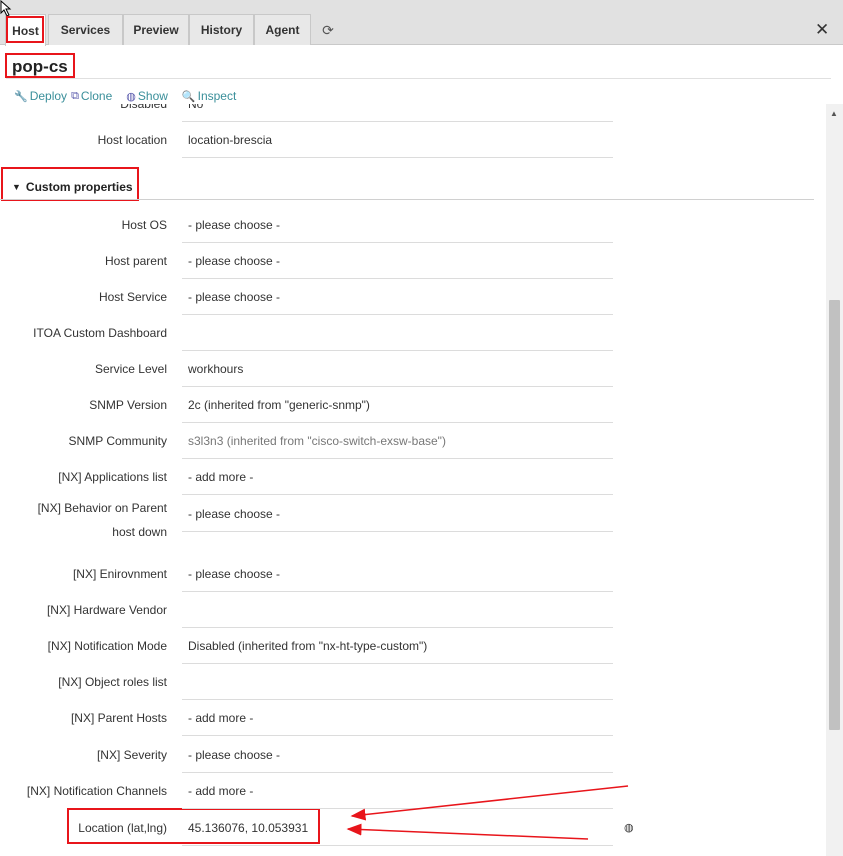  What do you see at coordinates (397, 828) in the screenshot?
I see `location-field: 45.136076, 10.053931` at bounding box center [397, 828].